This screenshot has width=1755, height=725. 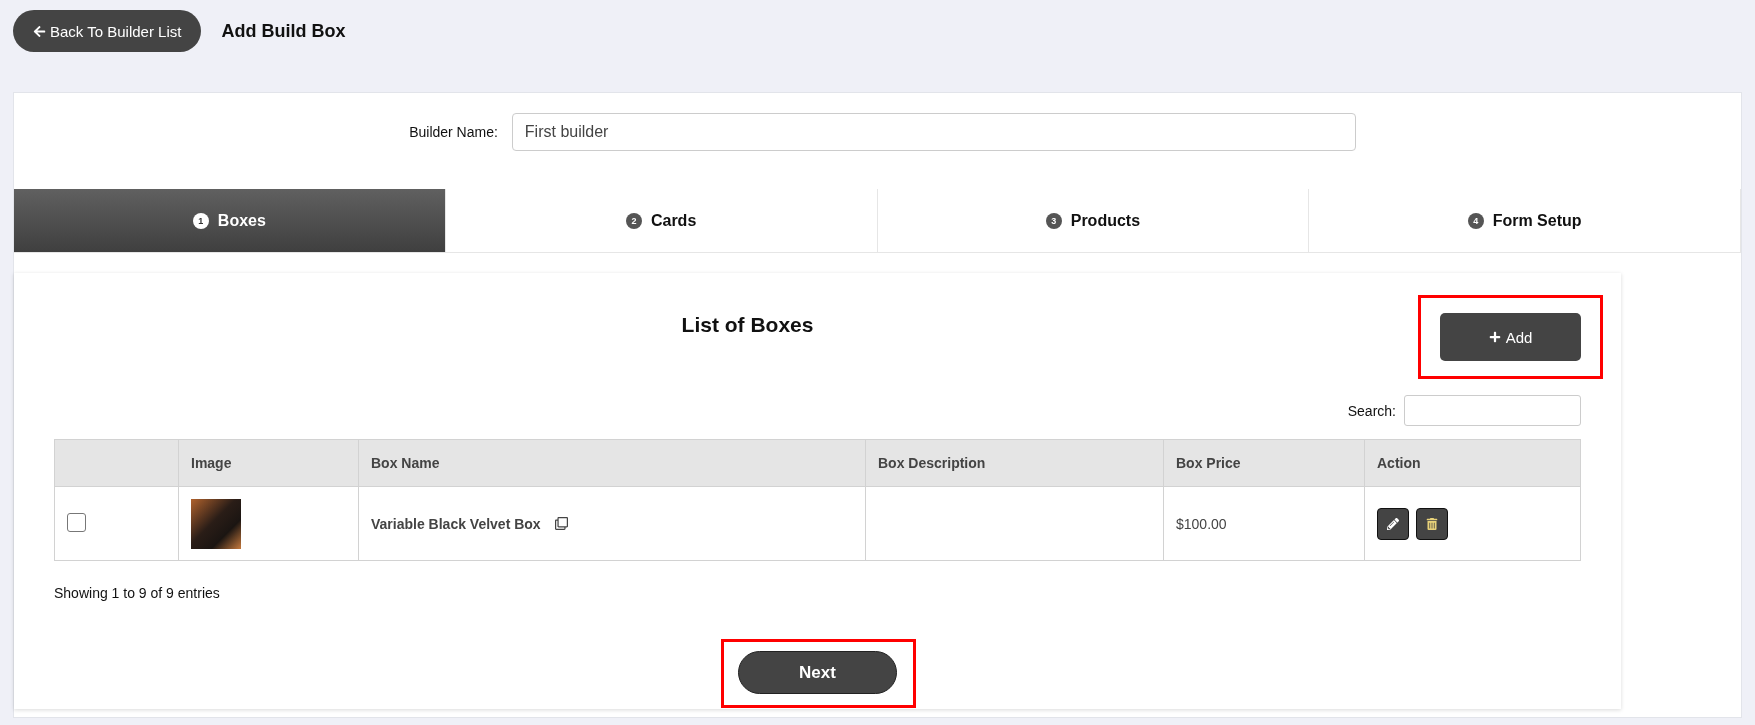 I want to click on add-button: Add, so click(x=1510, y=337).